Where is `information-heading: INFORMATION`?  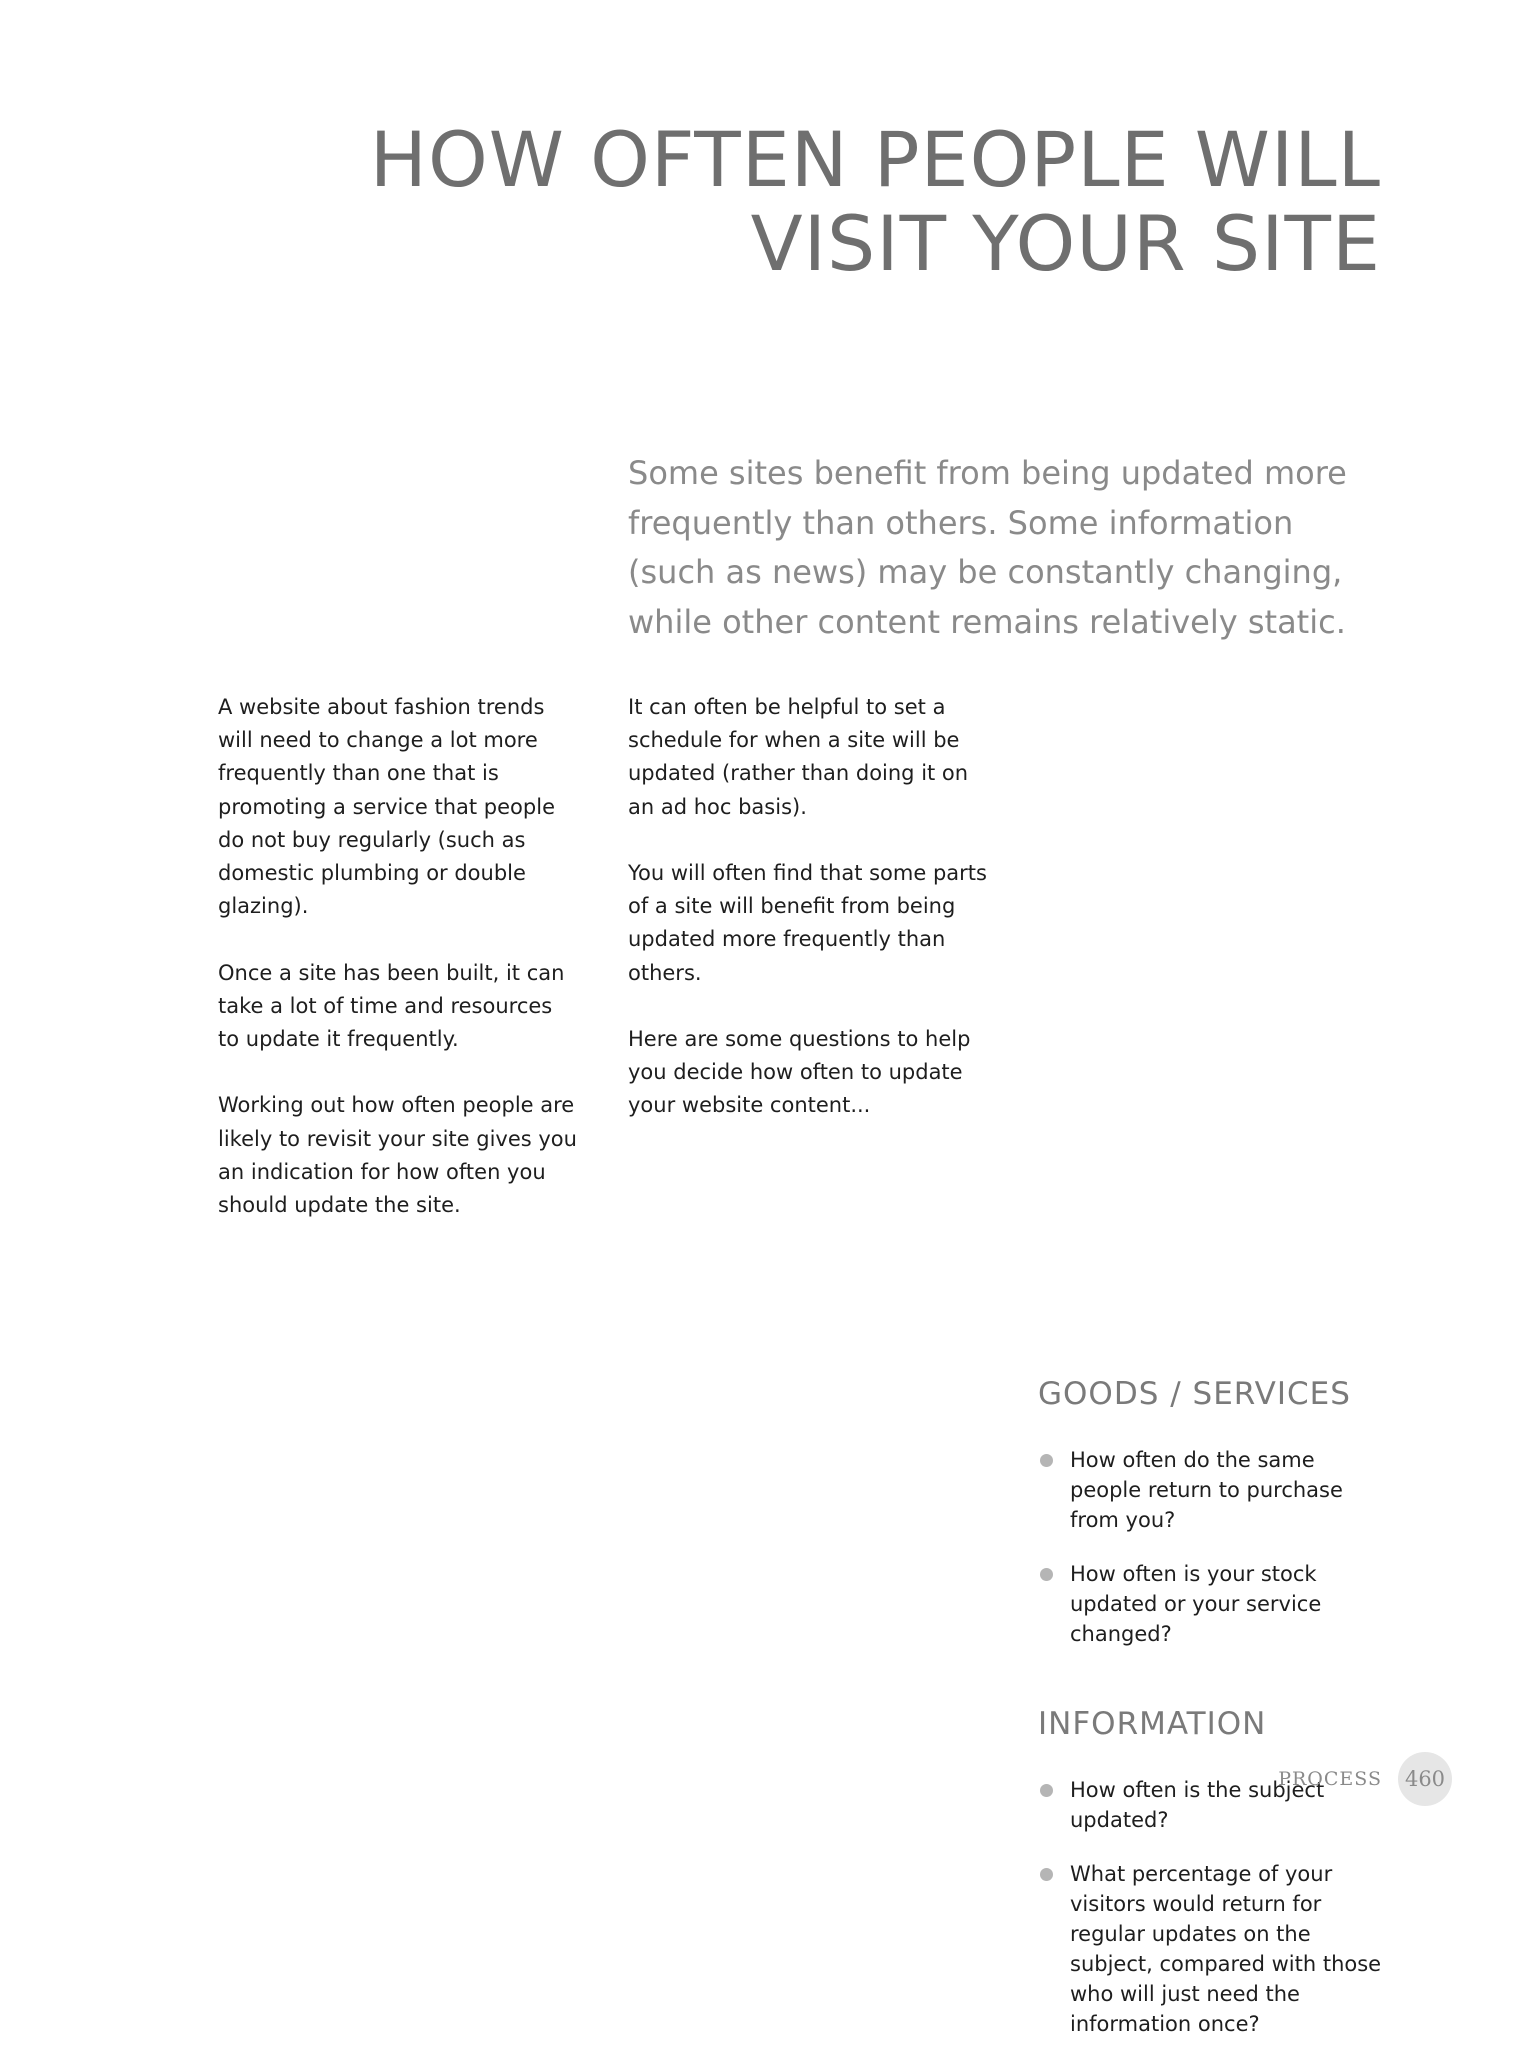
information-heading: INFORMATION is located at coordinates (1152, 1724).